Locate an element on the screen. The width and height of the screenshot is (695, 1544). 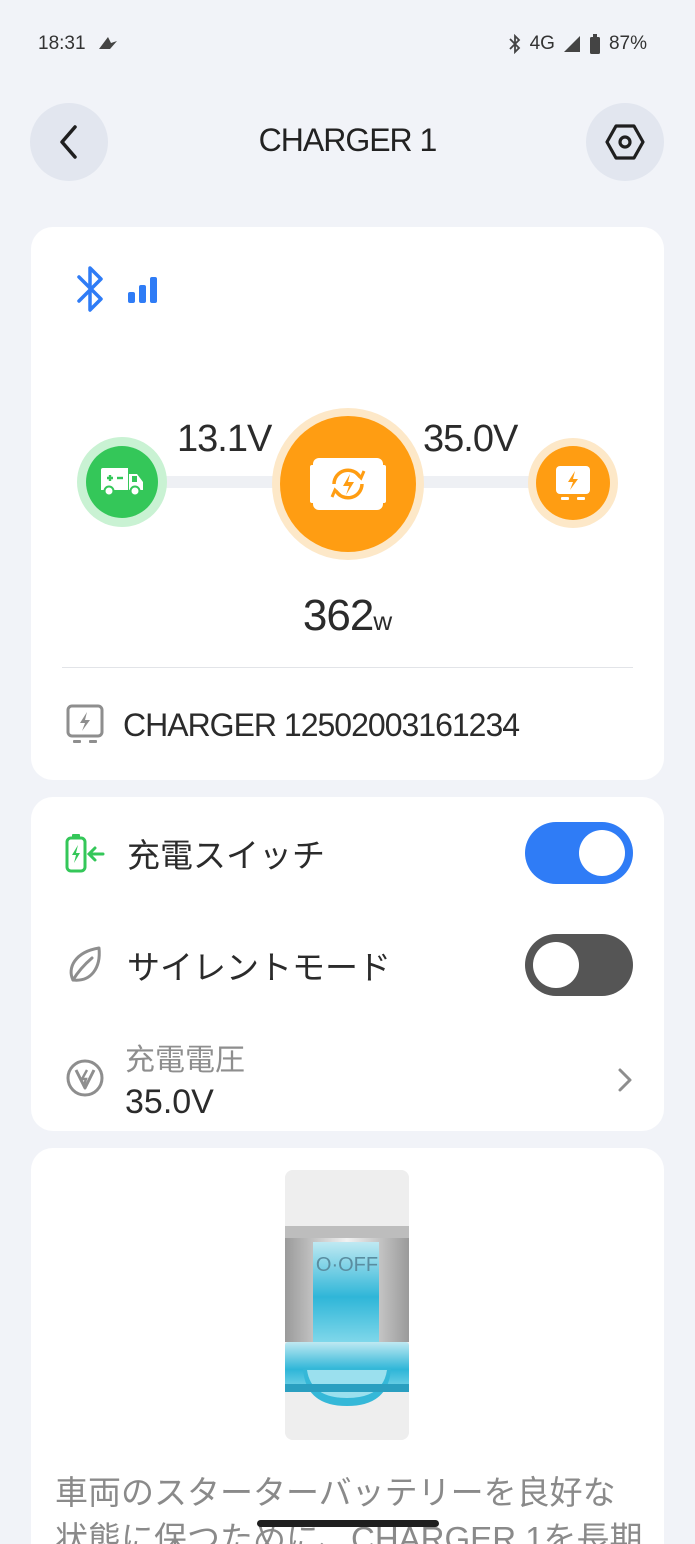
charge-voltage-label: 充電電圧 is located at coordinates (185, 1060).